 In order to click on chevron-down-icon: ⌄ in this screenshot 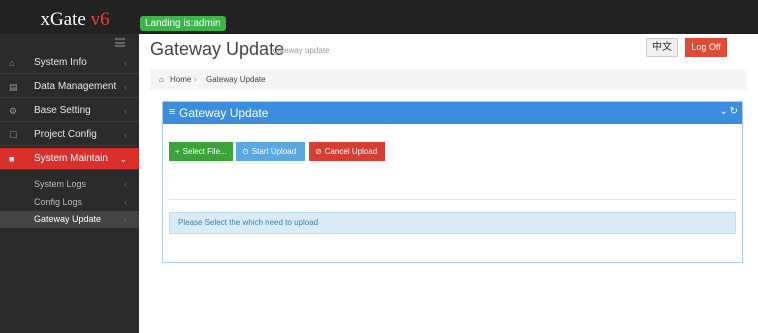, I will do `click(123, 159)`.